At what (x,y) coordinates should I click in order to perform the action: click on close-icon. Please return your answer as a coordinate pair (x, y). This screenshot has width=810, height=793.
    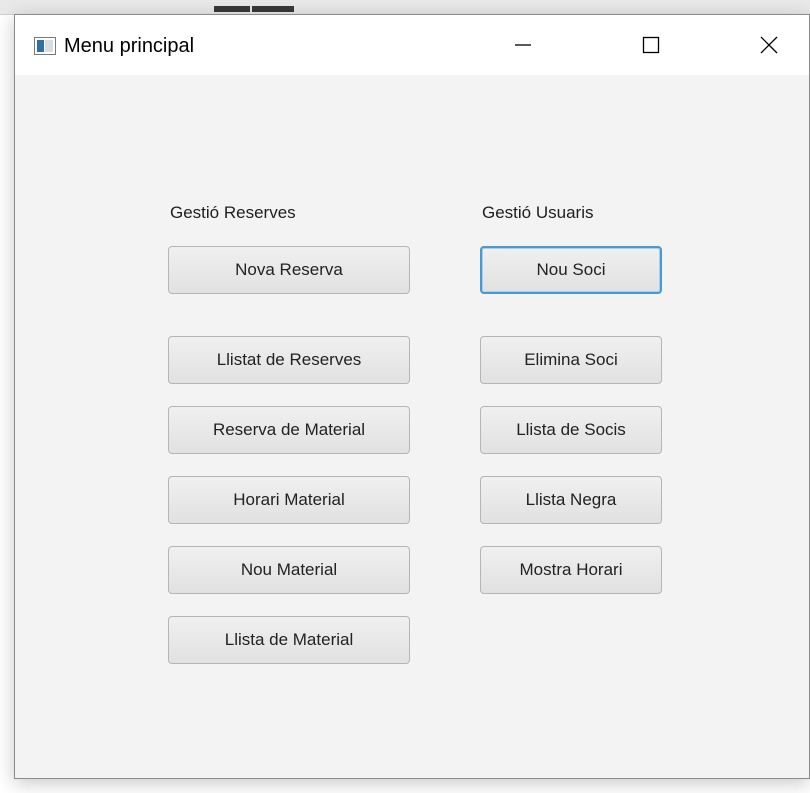
    Looking at the image, I should click on (769, 45).